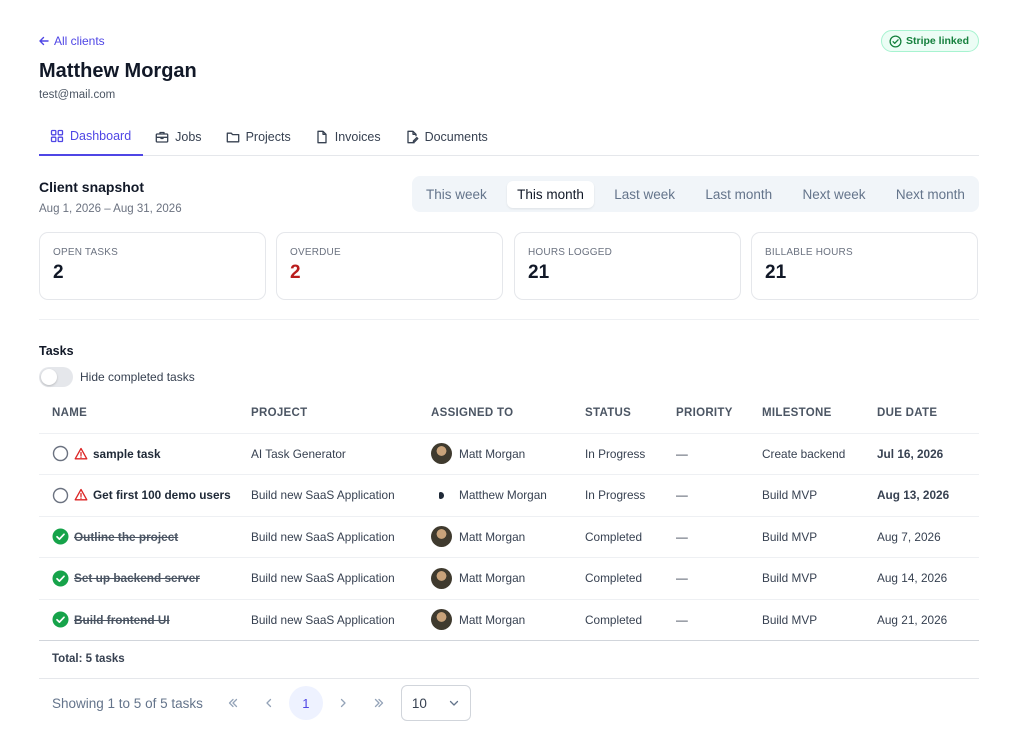 Image resolution: width=1024 pixels, height=741 pixels. I want to click on cell-milestone: Create backend, so click(819, 454).